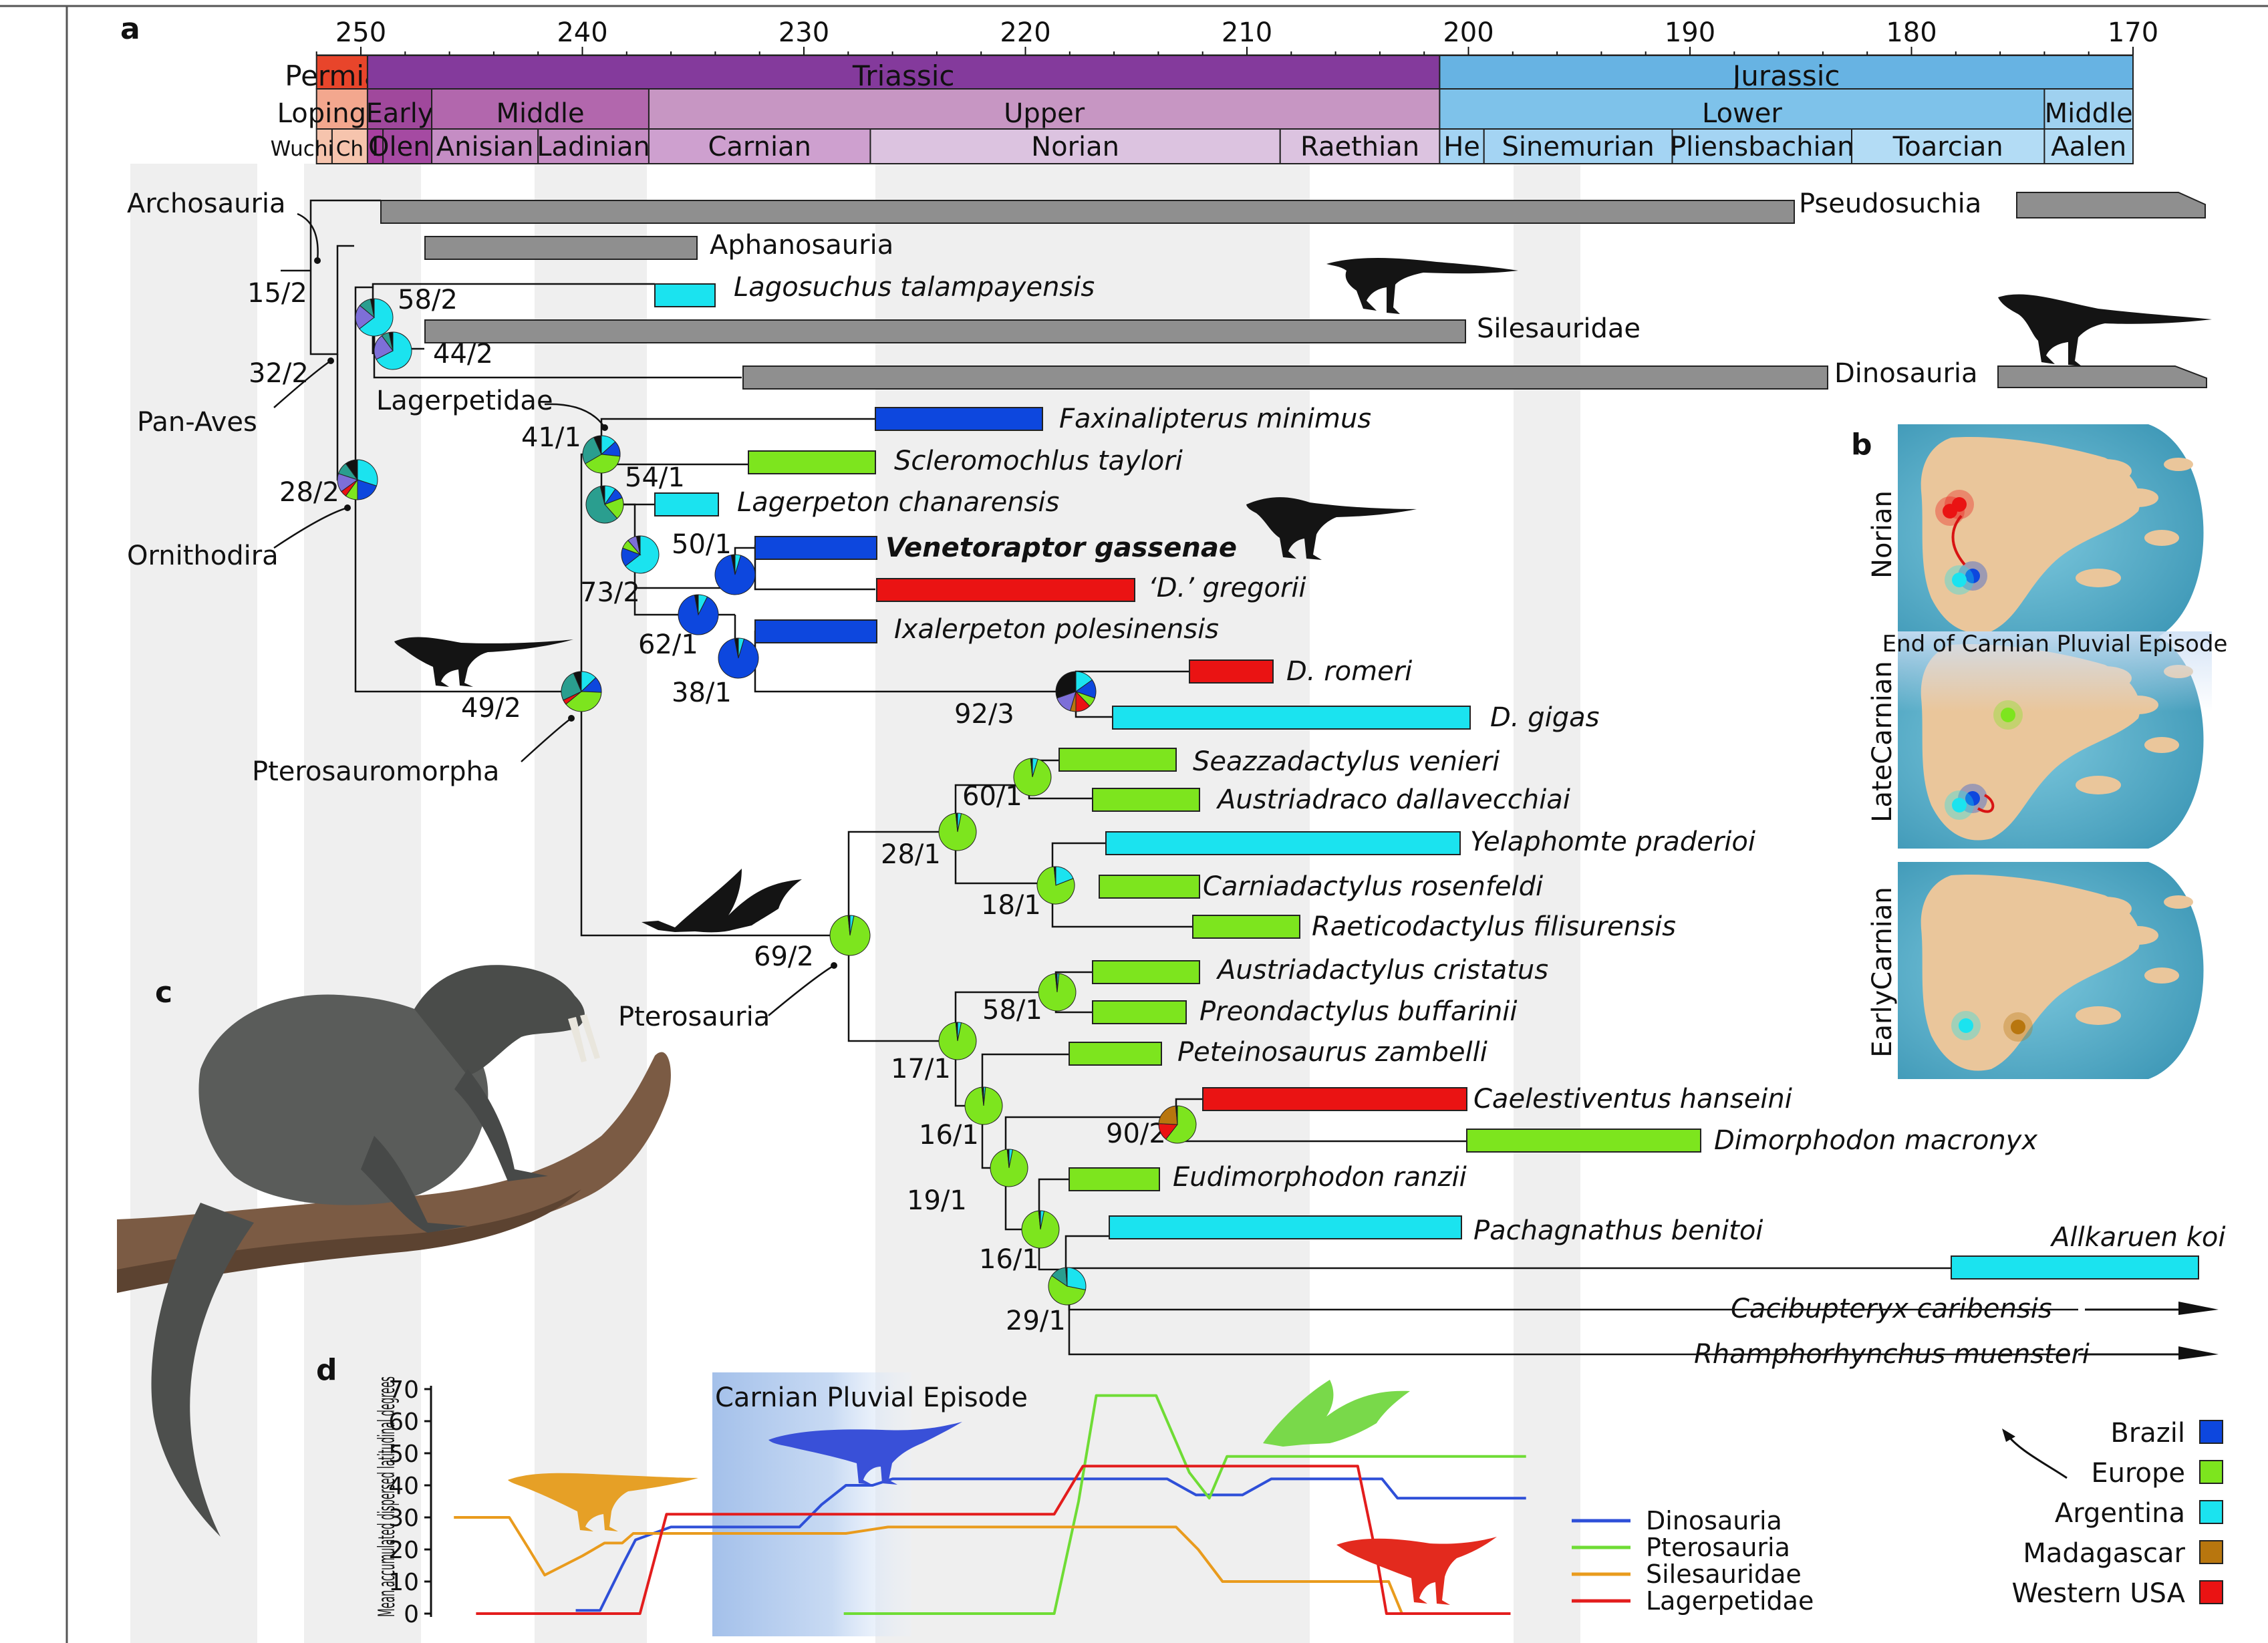 This screenshot has height=1643, width=2268. What do you see at coordinates (921, 1069) in the screenshot?
I see `node-label: 17/1` at bounding box center [921, 1069].